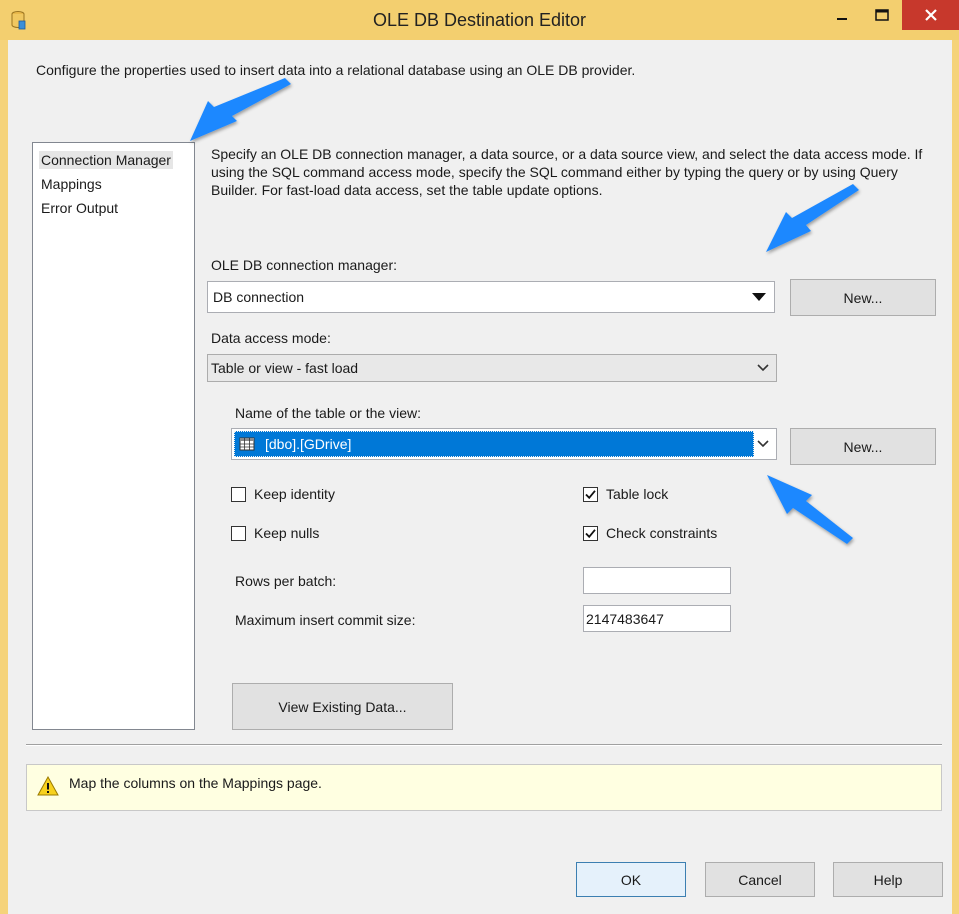 The height and width of the screenshot is (914, 959). I want to click on help-button: Help, so click(888, 879).